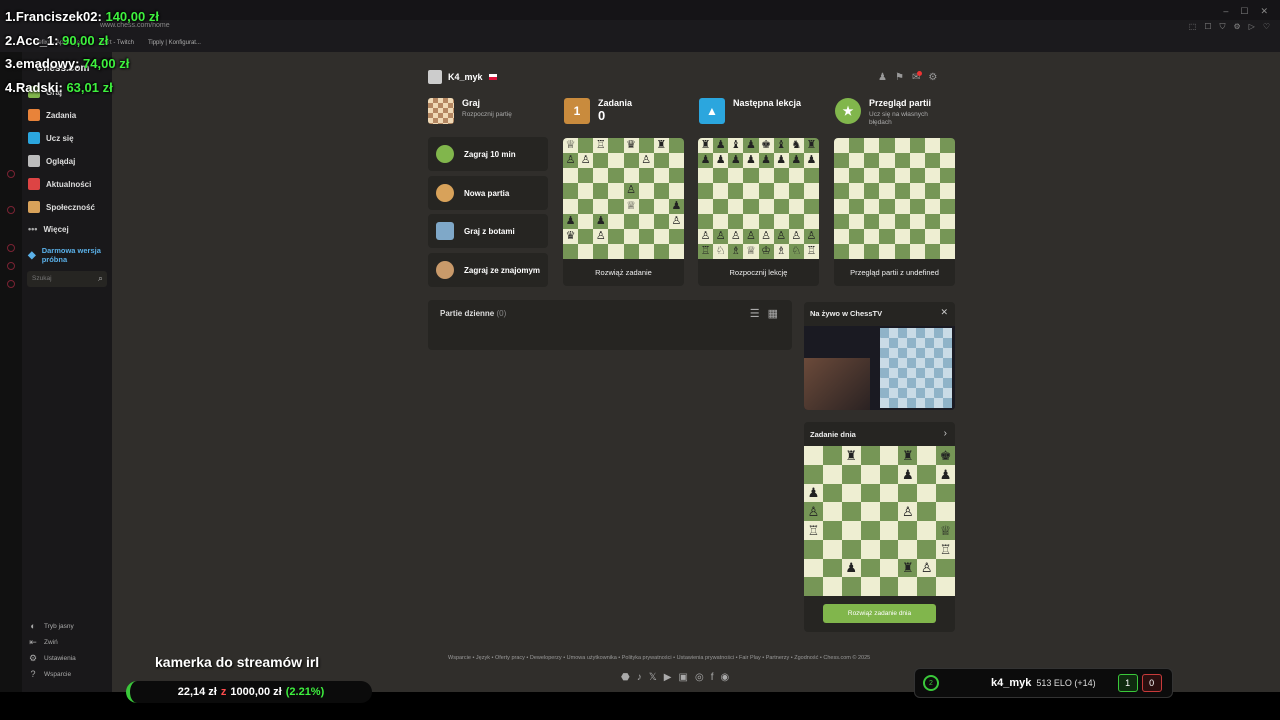  I want to click on user-header: K4_myk, so click(462, 77).